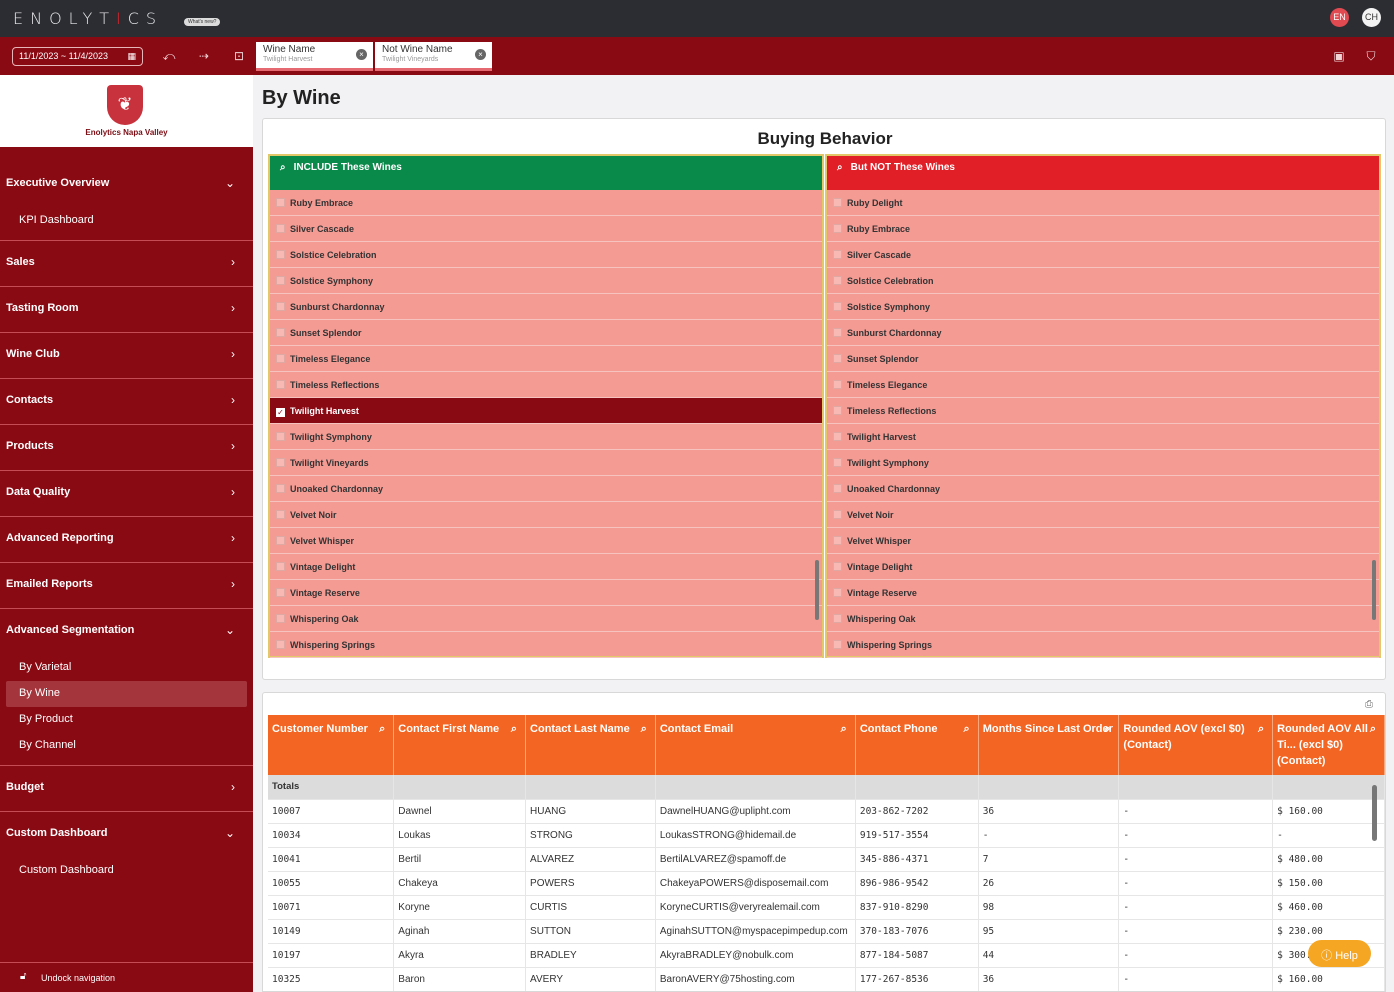 This screenshot has width=1394, height=992. I want to click on nav-executive-overview: Executive Overview ⌄, so click(126, 185).